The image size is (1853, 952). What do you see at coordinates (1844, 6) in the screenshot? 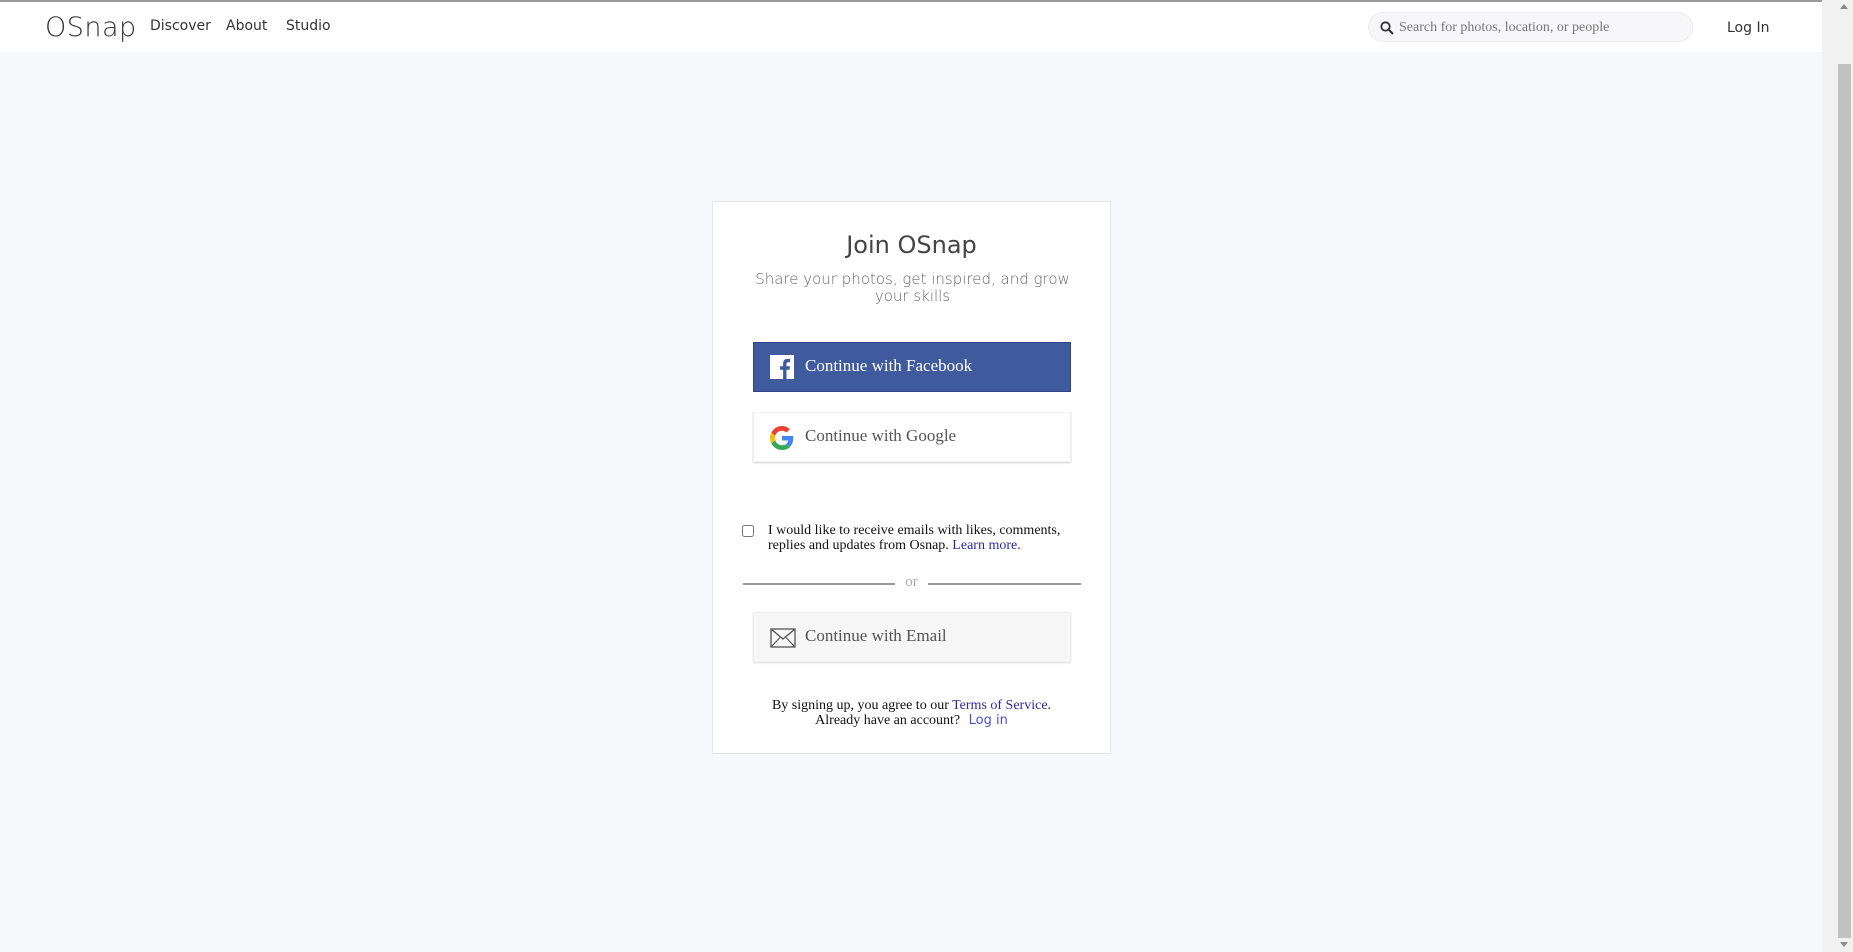
I see `scroll-up-arrow-icon` at bounding box center [1844, 6].